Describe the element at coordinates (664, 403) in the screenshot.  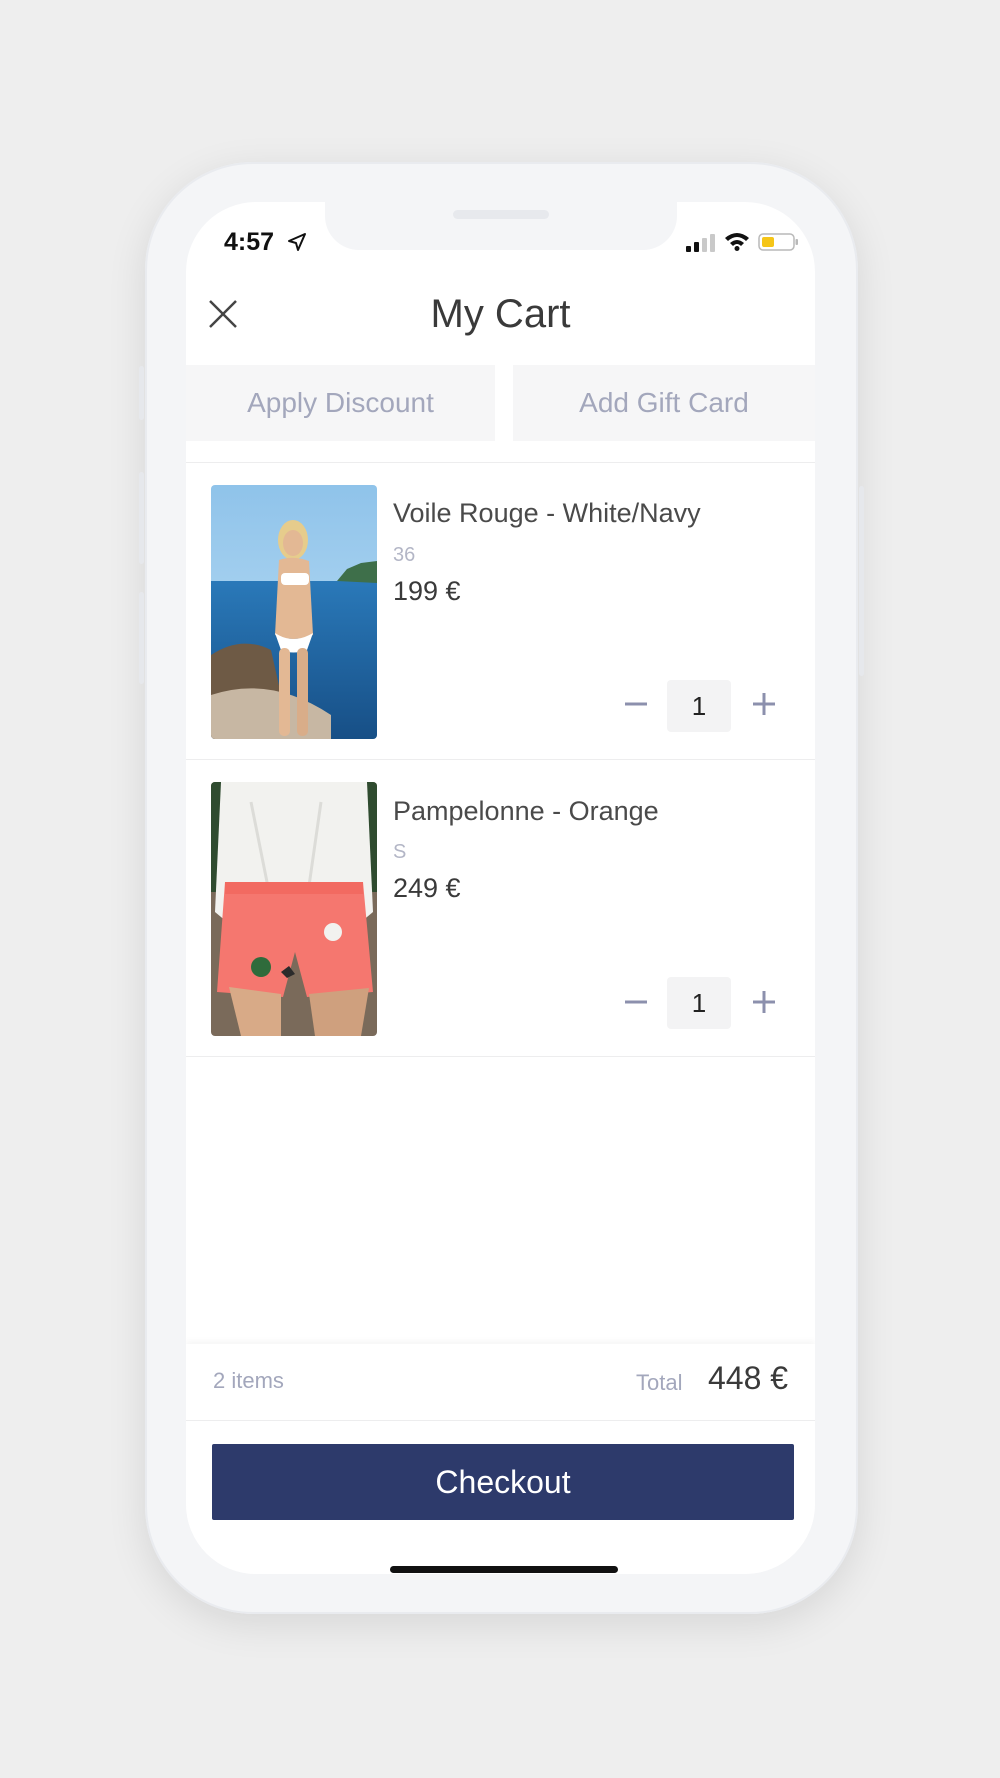
I see `add-gift-card-button: Add Gift Card` at that location.